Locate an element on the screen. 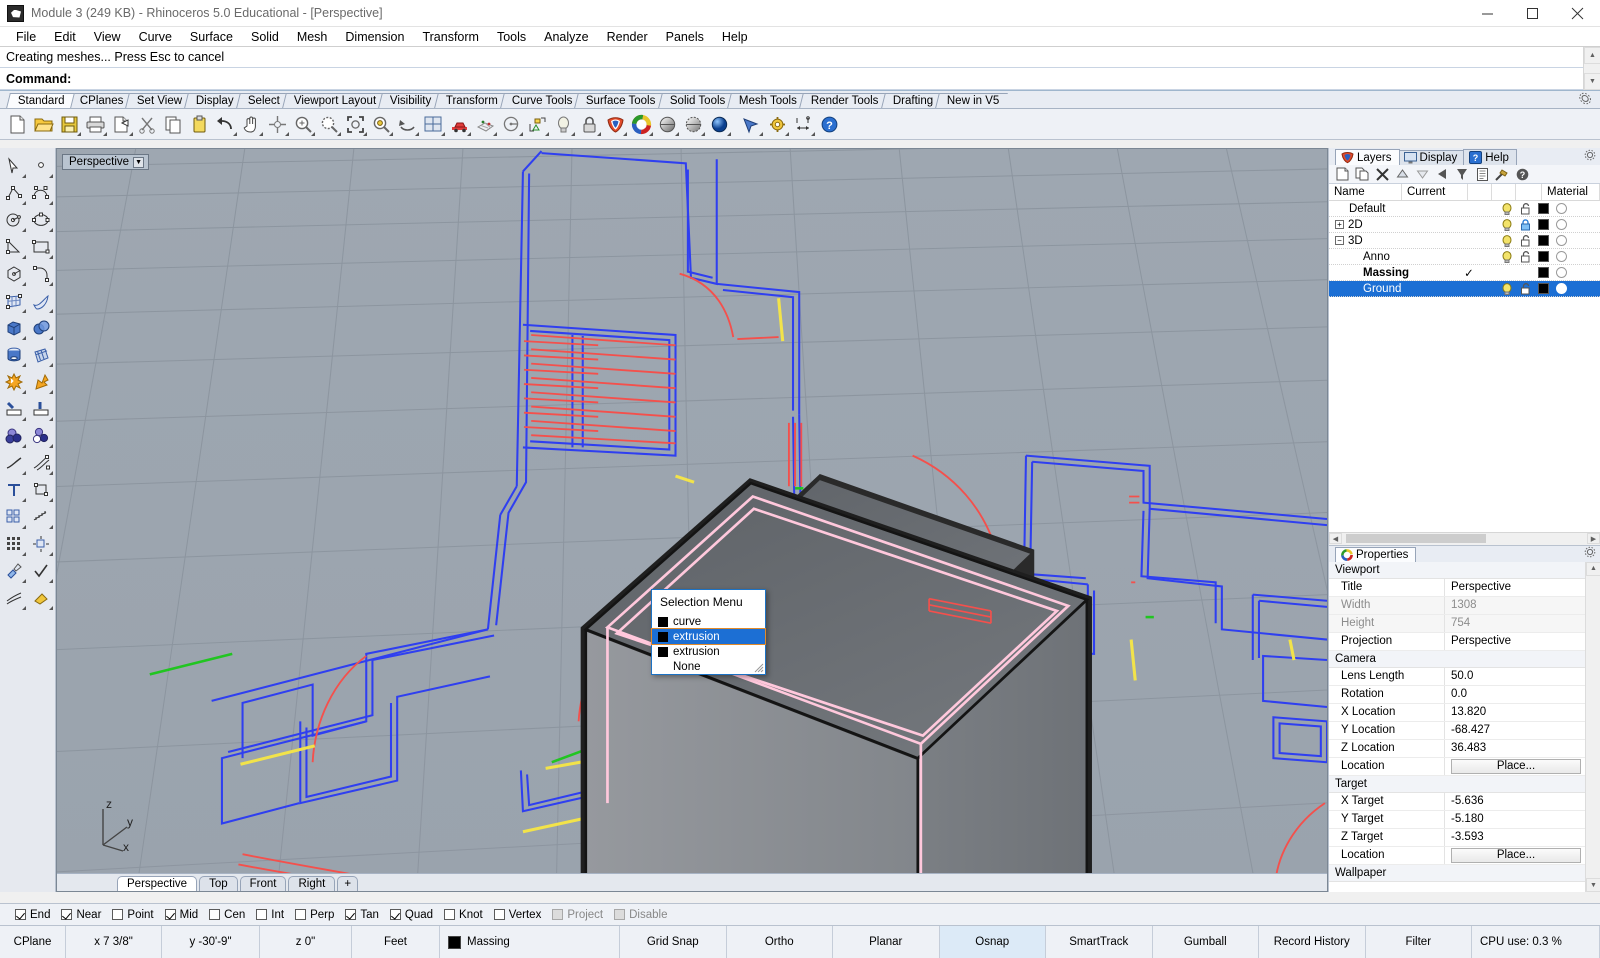 The height and width of the screenshot is (958, 1600). menu-item-edit: Edit is located at coordinates (65, 37).